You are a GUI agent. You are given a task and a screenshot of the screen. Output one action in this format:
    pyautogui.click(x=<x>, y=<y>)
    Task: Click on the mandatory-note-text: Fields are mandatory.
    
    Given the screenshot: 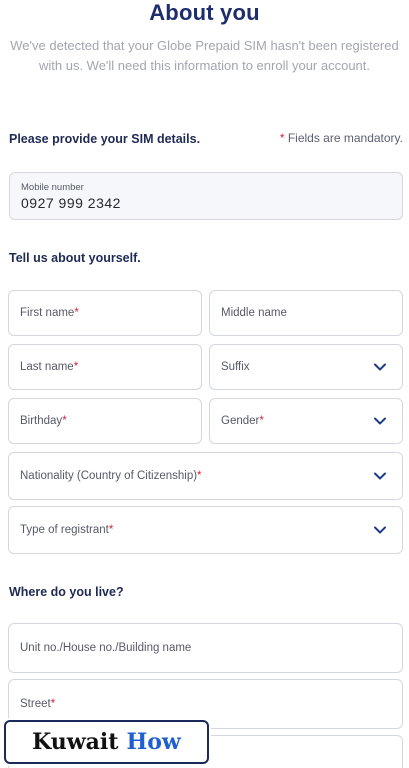 What is the action you would take?
    pyautogui.click(x=345, y=138)
    